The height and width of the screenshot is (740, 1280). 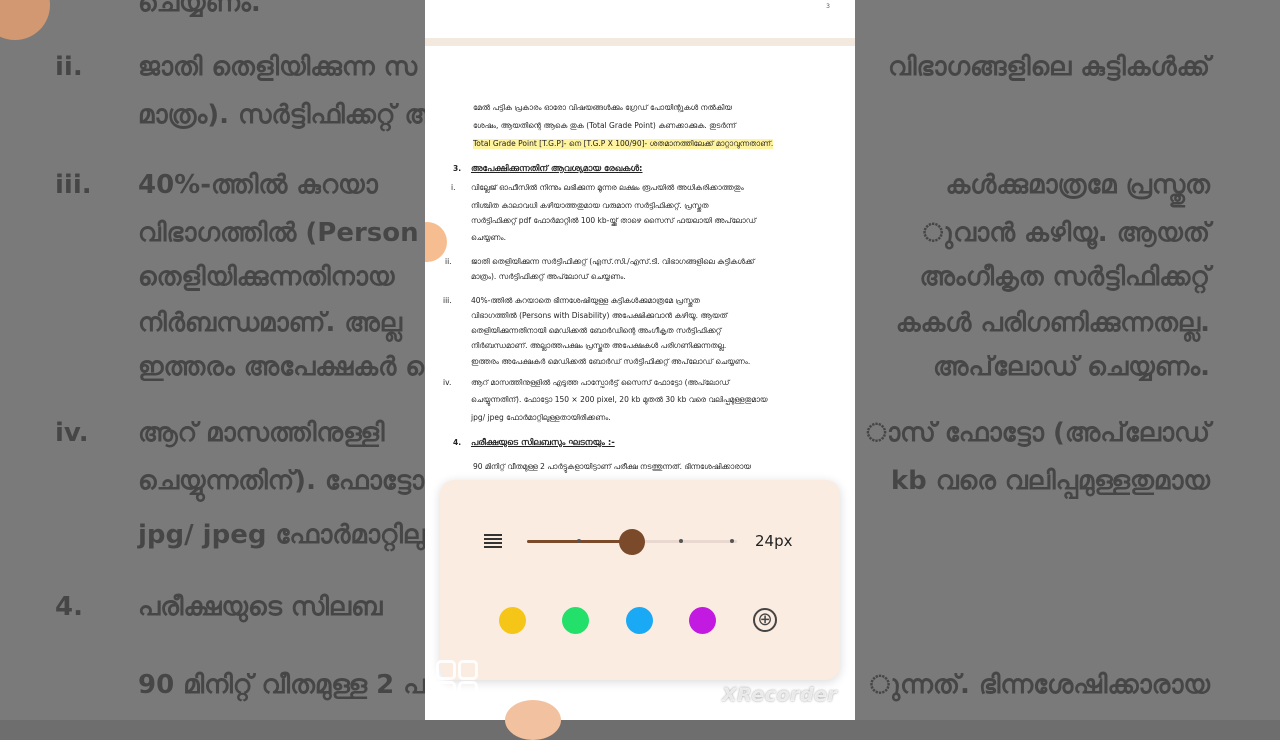 I want to click on background-text: തെളിയിക്കുന്നതിനായ, so click(x=266, y=277).